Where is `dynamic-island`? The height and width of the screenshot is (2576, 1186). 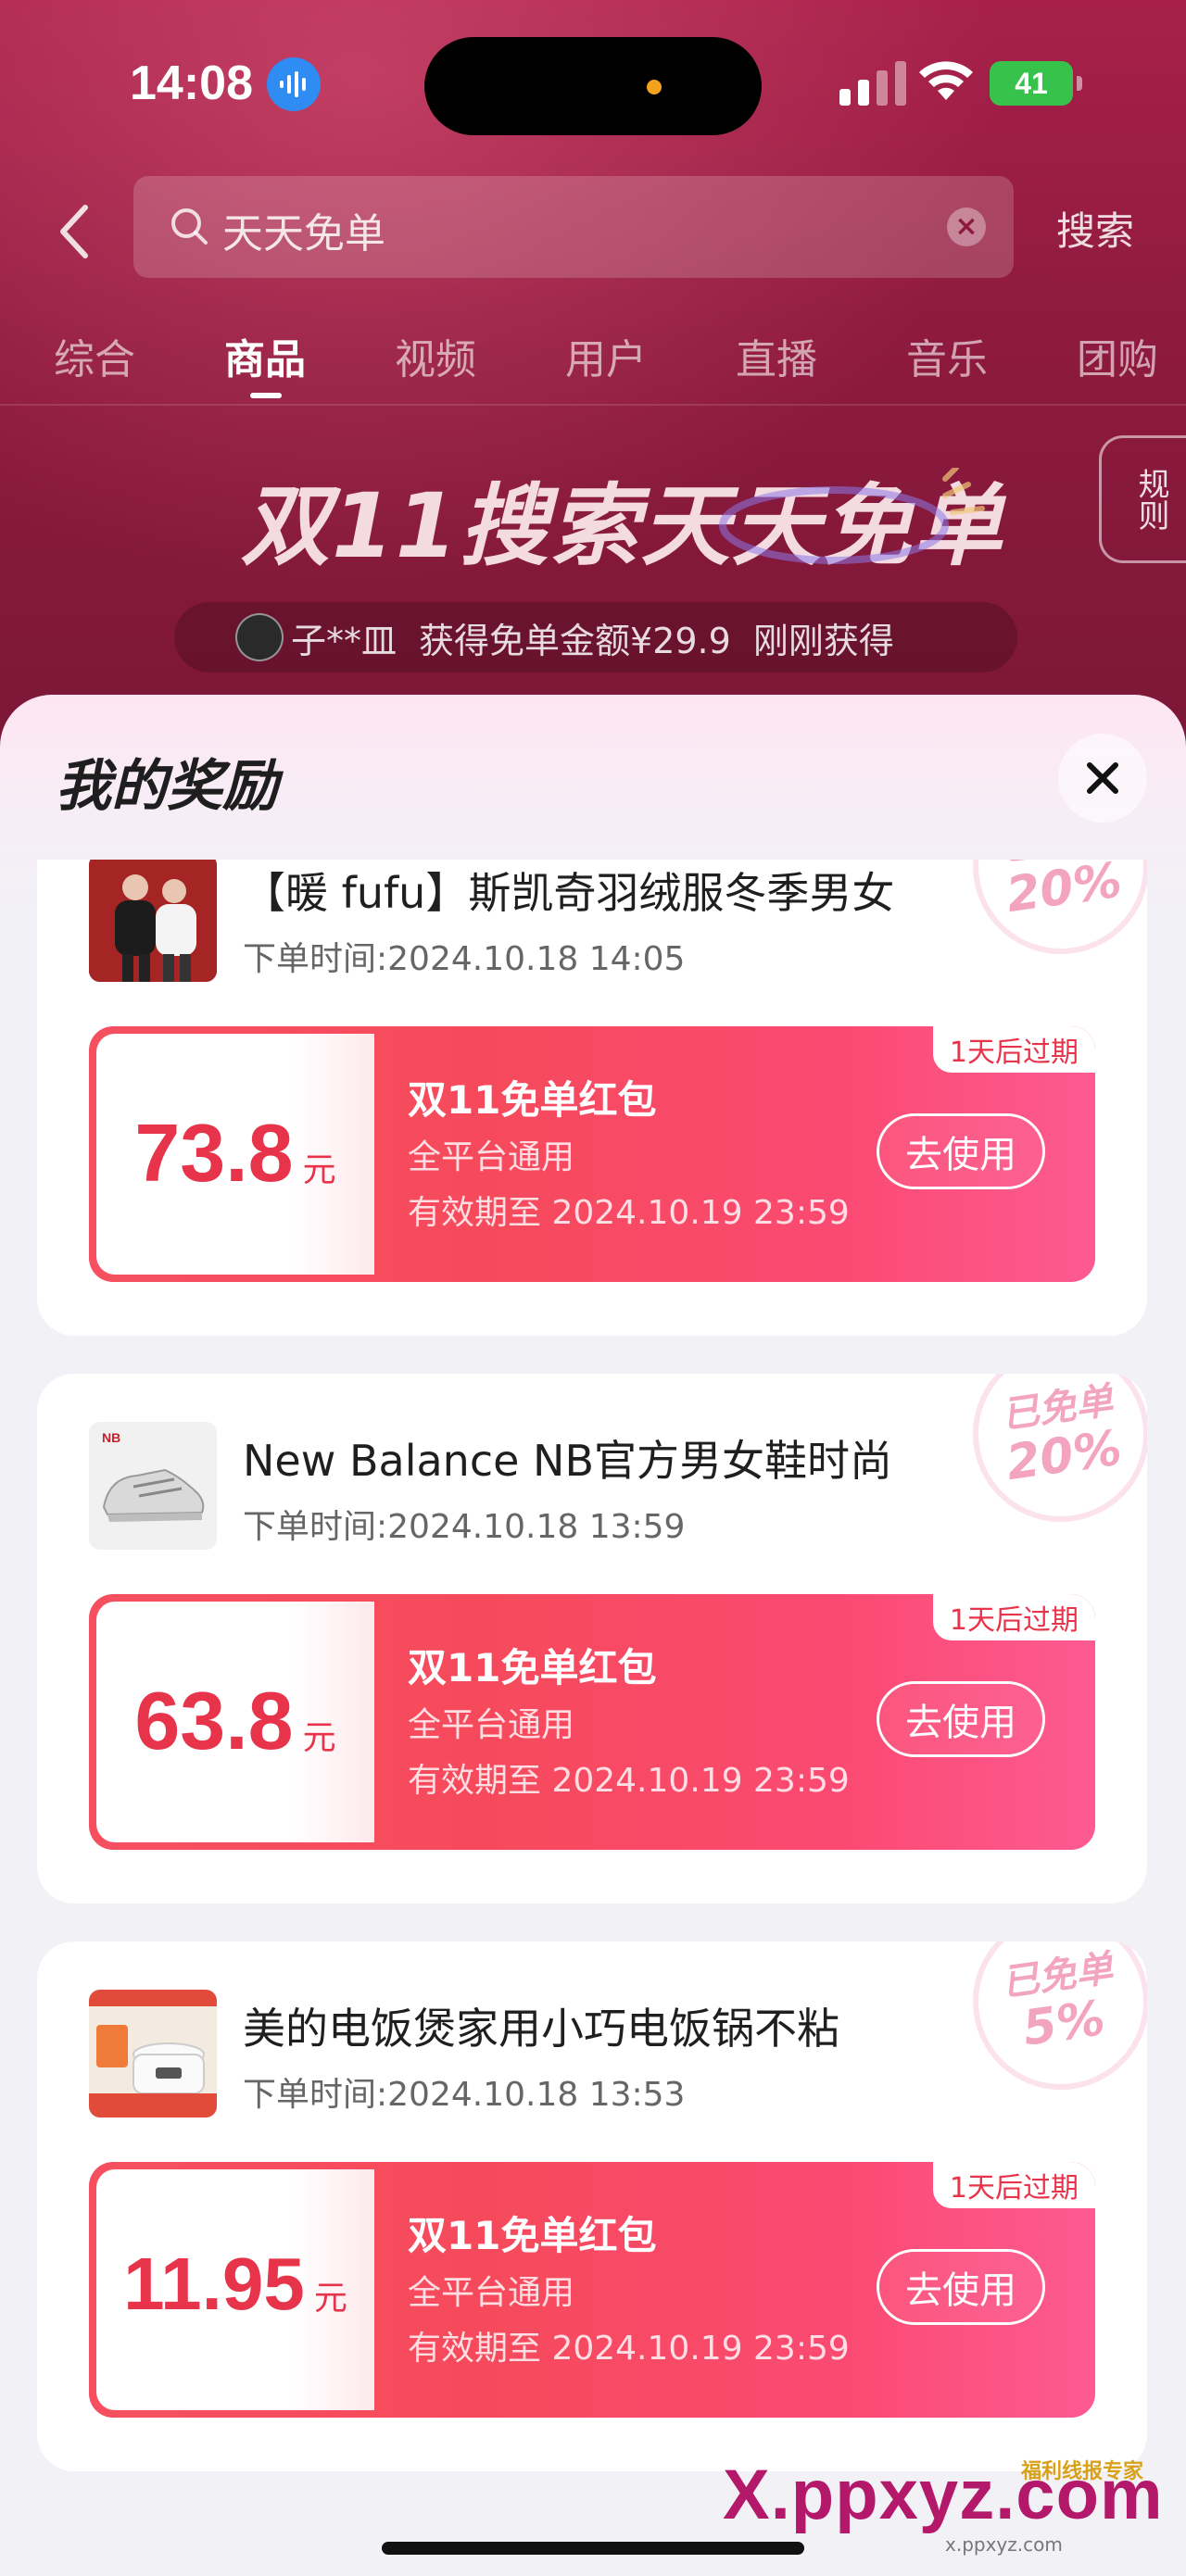
dynamic-island is located at coordinates (593, 86).